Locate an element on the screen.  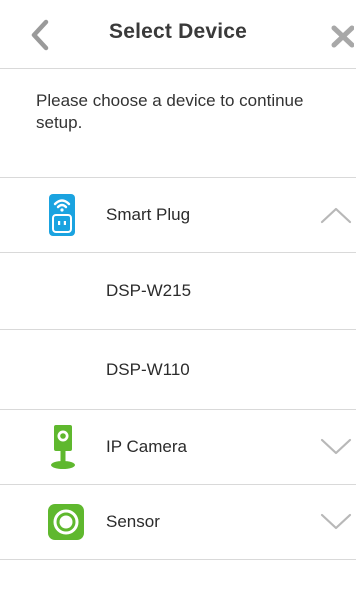
page-title: Select Device is located at coordinates (178, 31).